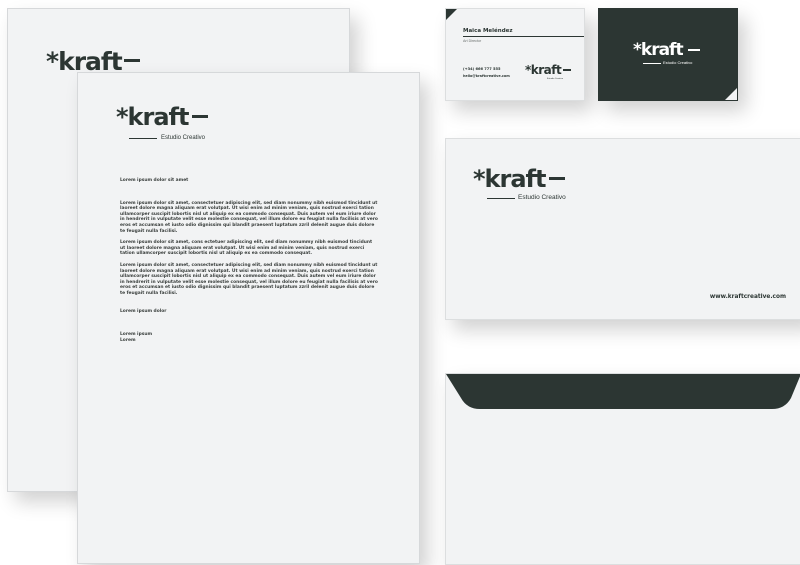 The image size is (800, 565). What do you see at coordinates (154, 180) in the screenshot?
I see `letter-heading: Lorem ipsum dolor sit amet` at bounding box center [154, 180].